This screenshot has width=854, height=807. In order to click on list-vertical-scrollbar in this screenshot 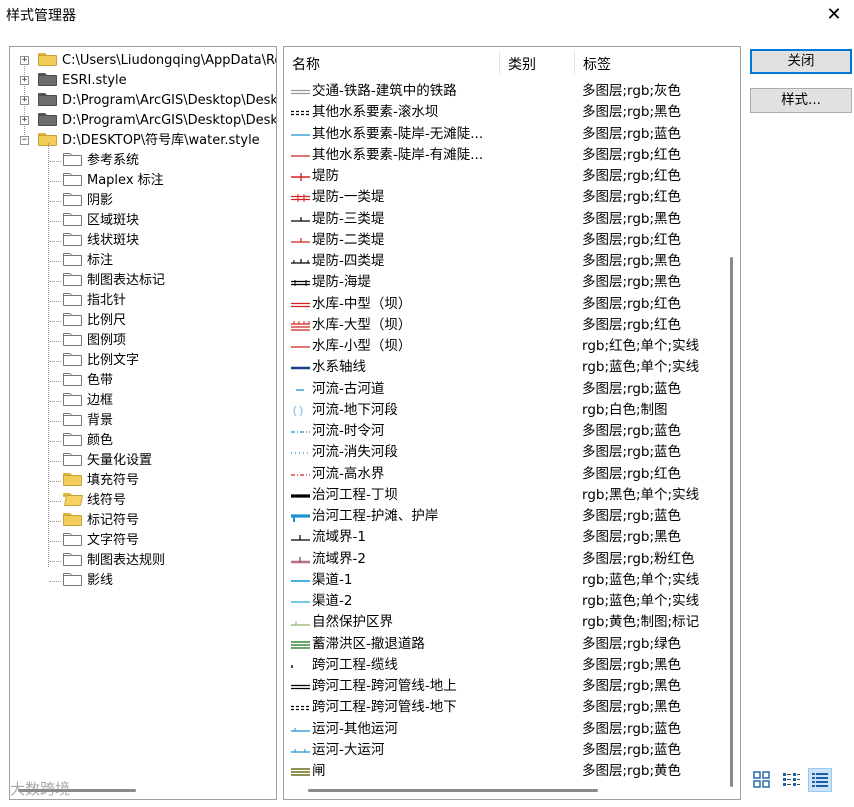, I will do `click(731, 438)`.